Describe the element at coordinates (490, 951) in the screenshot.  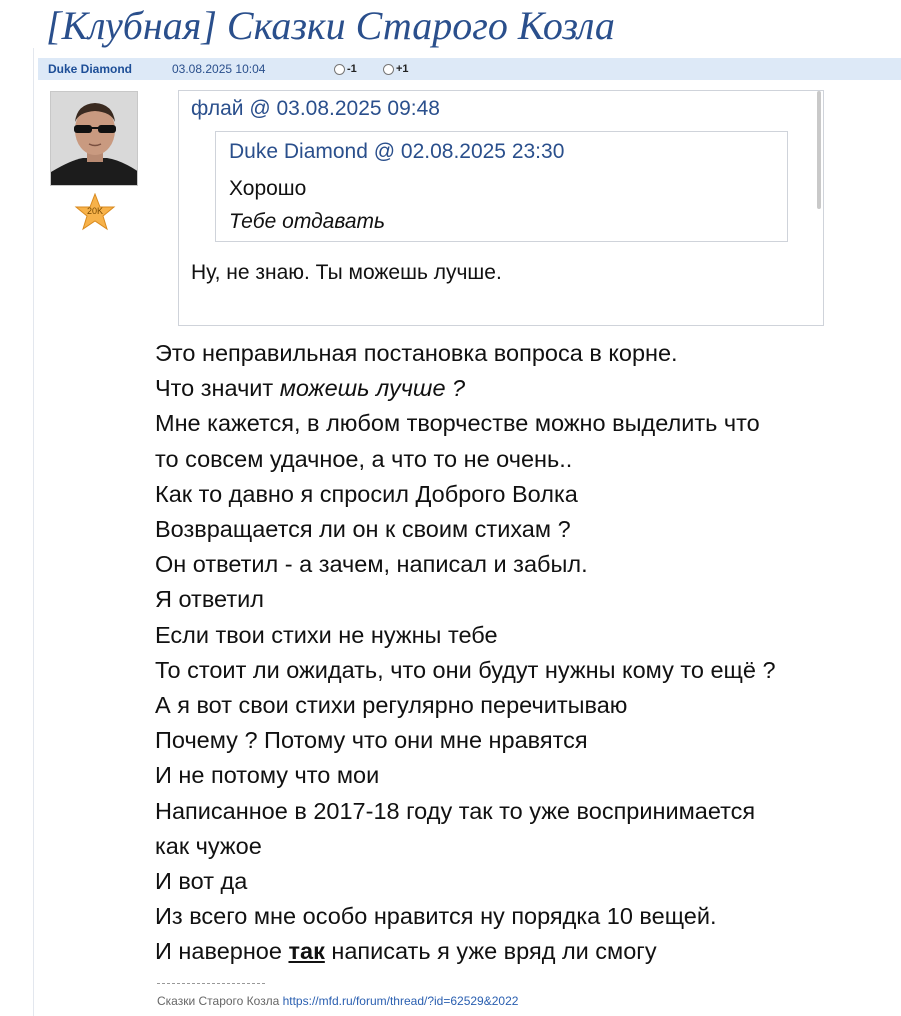
I see `post-line-text: написать я уже вряд ли смогу` at that location.